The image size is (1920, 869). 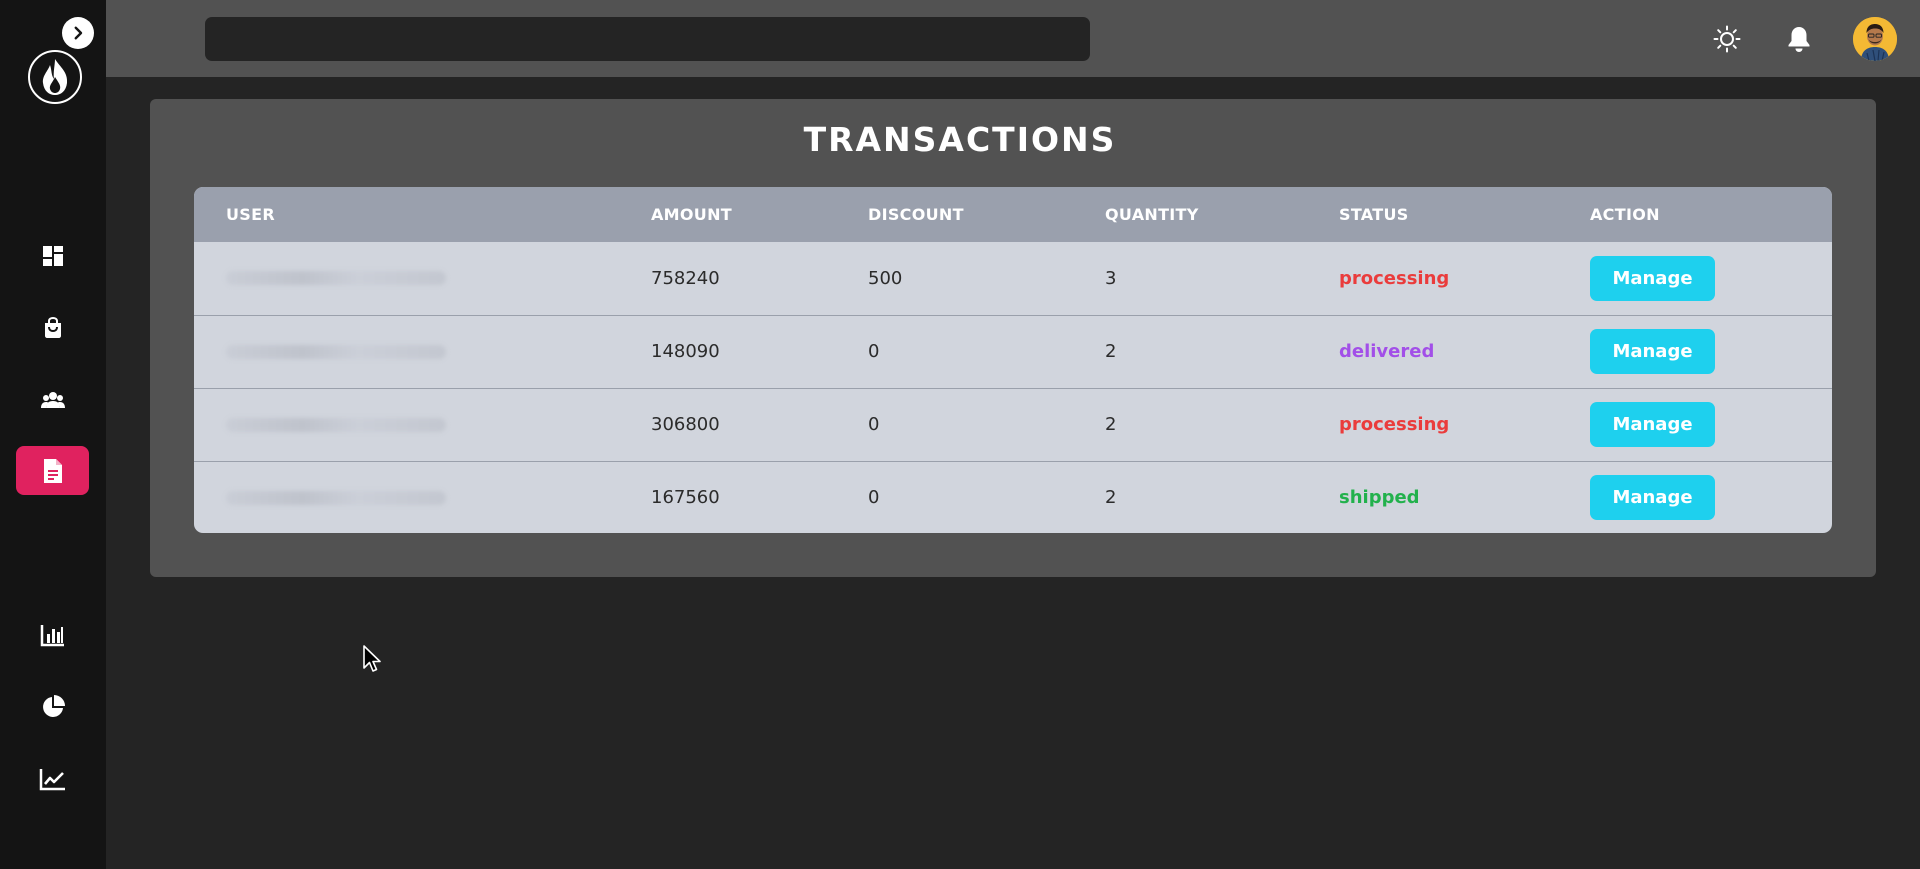 I want to click on column-header-action: ACTION, so click(x=1625, y=214).